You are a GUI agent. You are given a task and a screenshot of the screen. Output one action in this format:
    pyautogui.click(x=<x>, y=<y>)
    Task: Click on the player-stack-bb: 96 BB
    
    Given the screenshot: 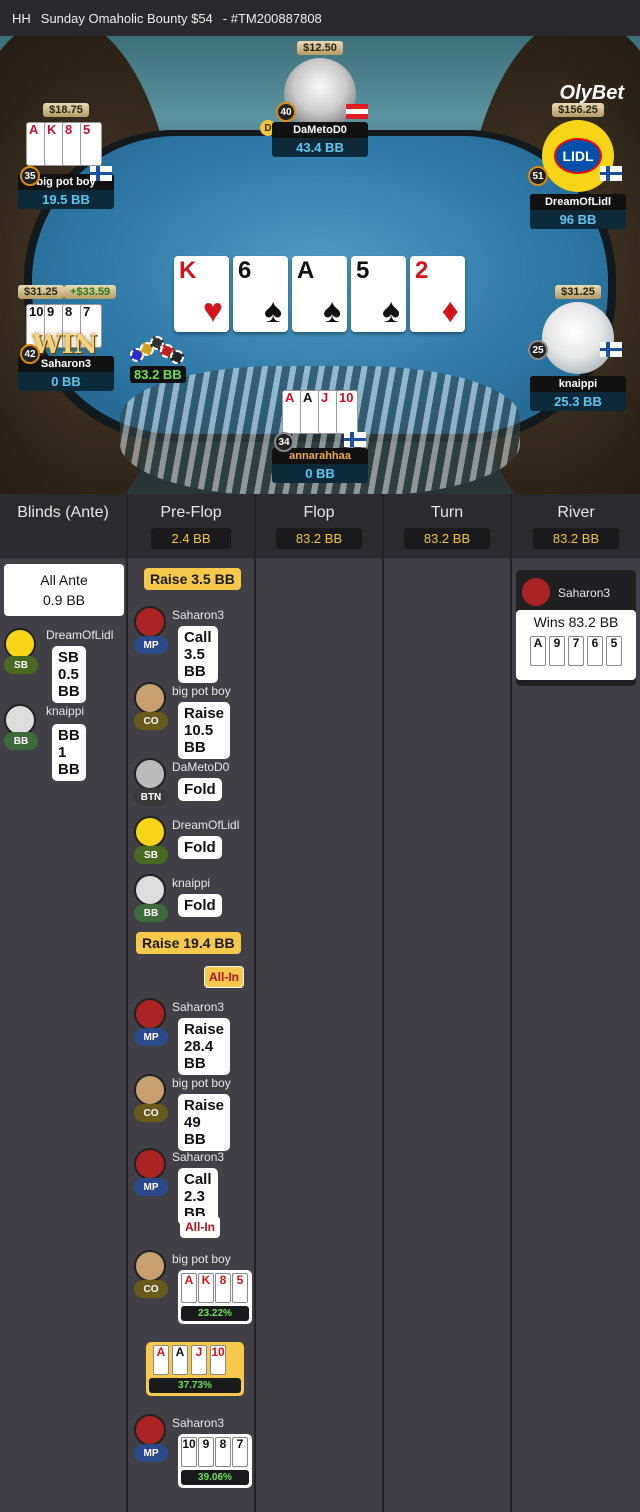 What is the action you would take?
    pyautogui.click(x=578, y=219)
    